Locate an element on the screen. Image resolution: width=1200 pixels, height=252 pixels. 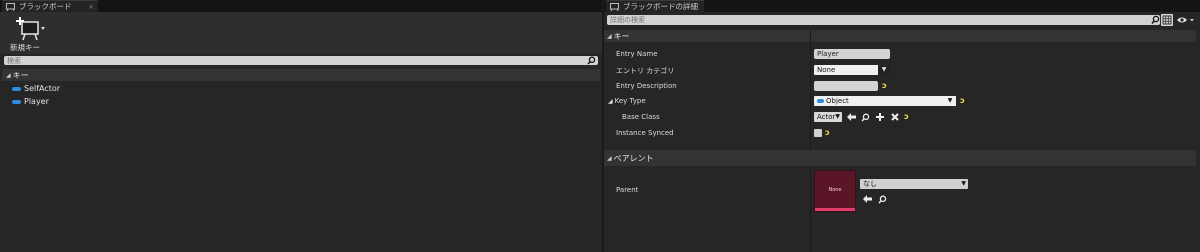
view-options-button is located at coordinates (1186, 20).